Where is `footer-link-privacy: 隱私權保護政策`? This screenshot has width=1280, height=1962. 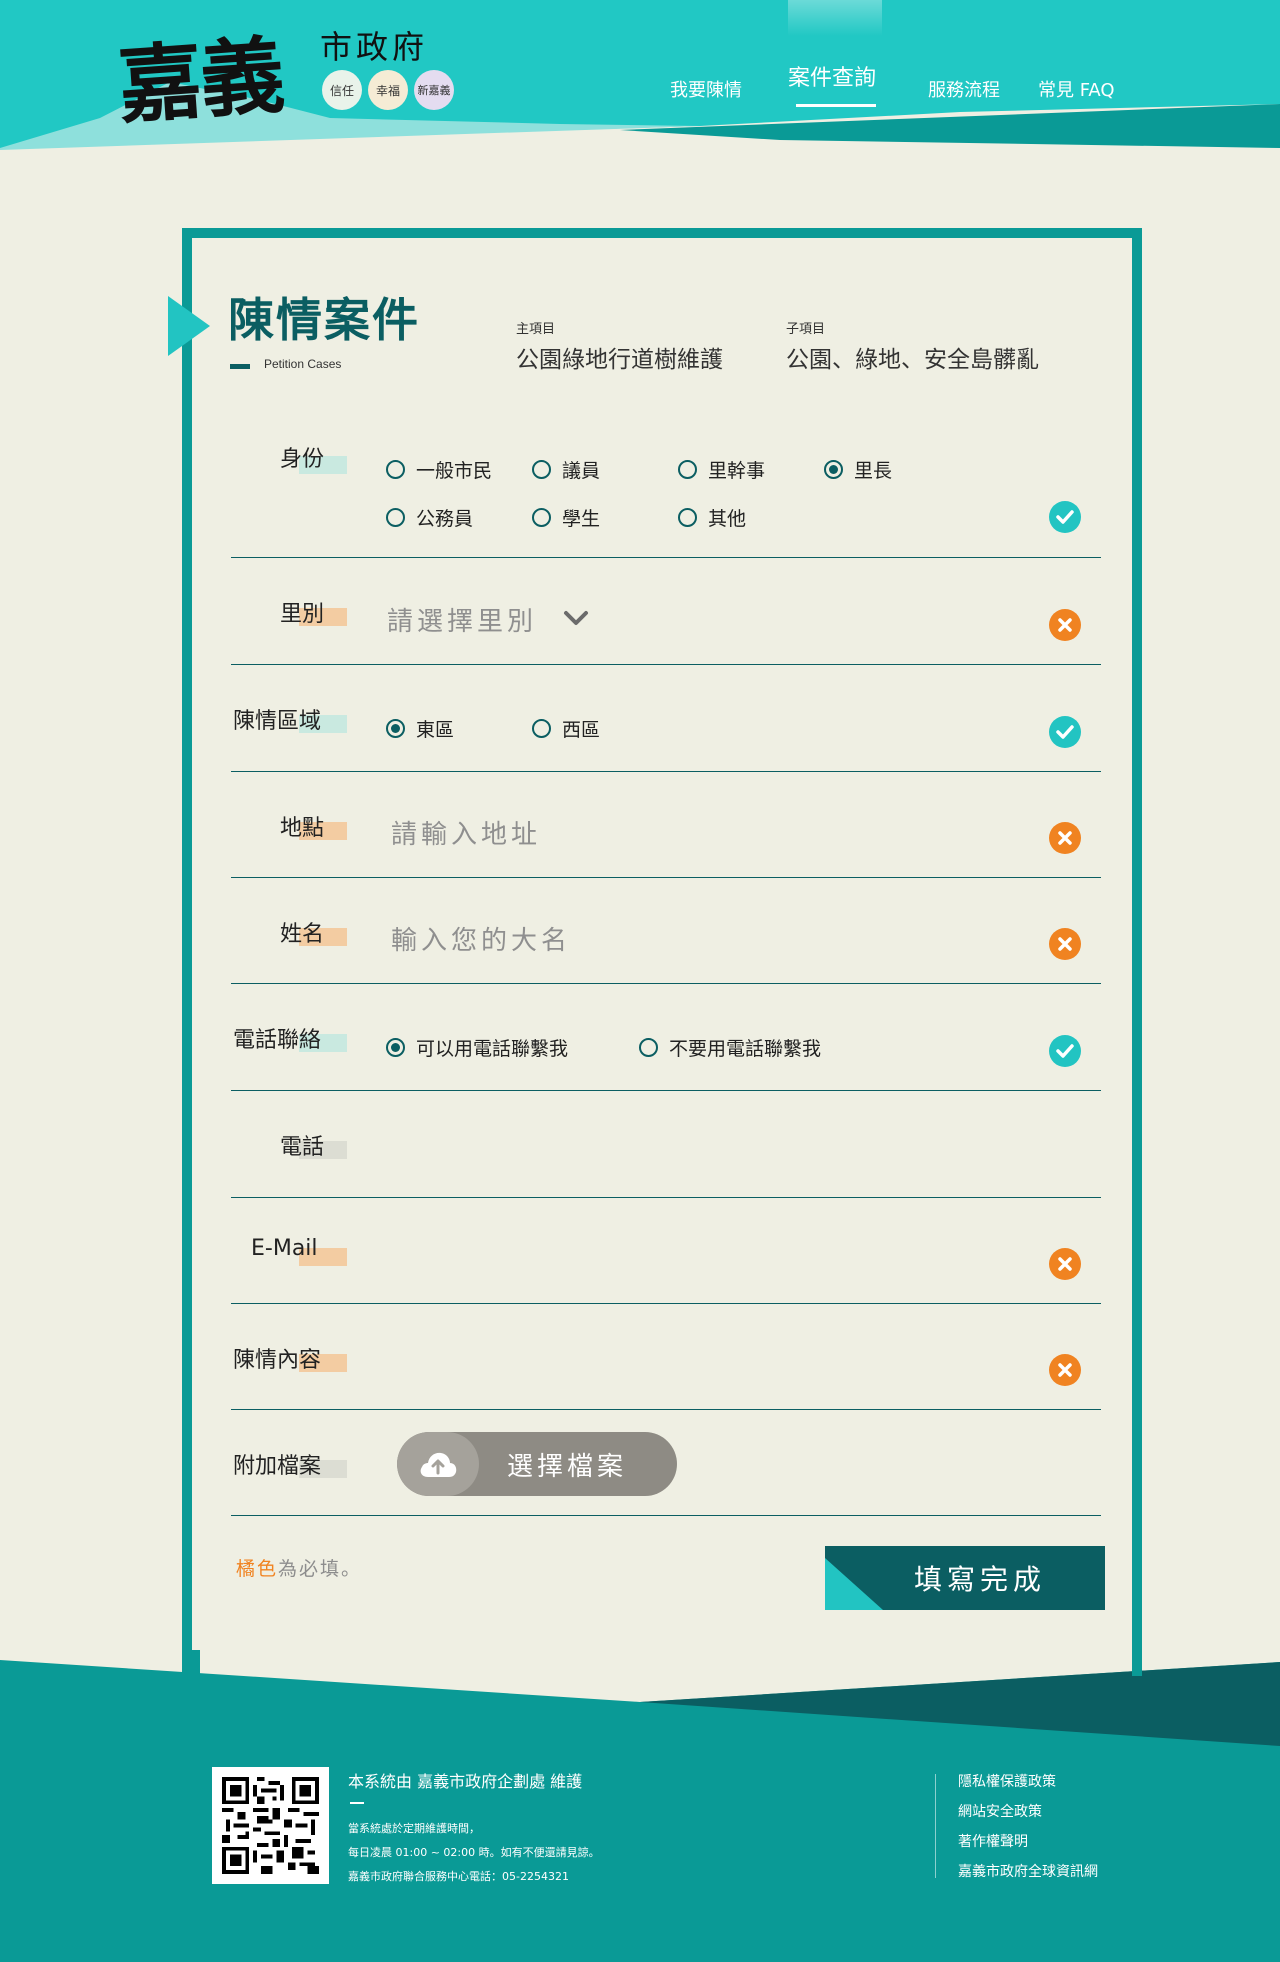
footer-link-privacy: 隱私權保護政策 is located at coordinates (1007, 1781).